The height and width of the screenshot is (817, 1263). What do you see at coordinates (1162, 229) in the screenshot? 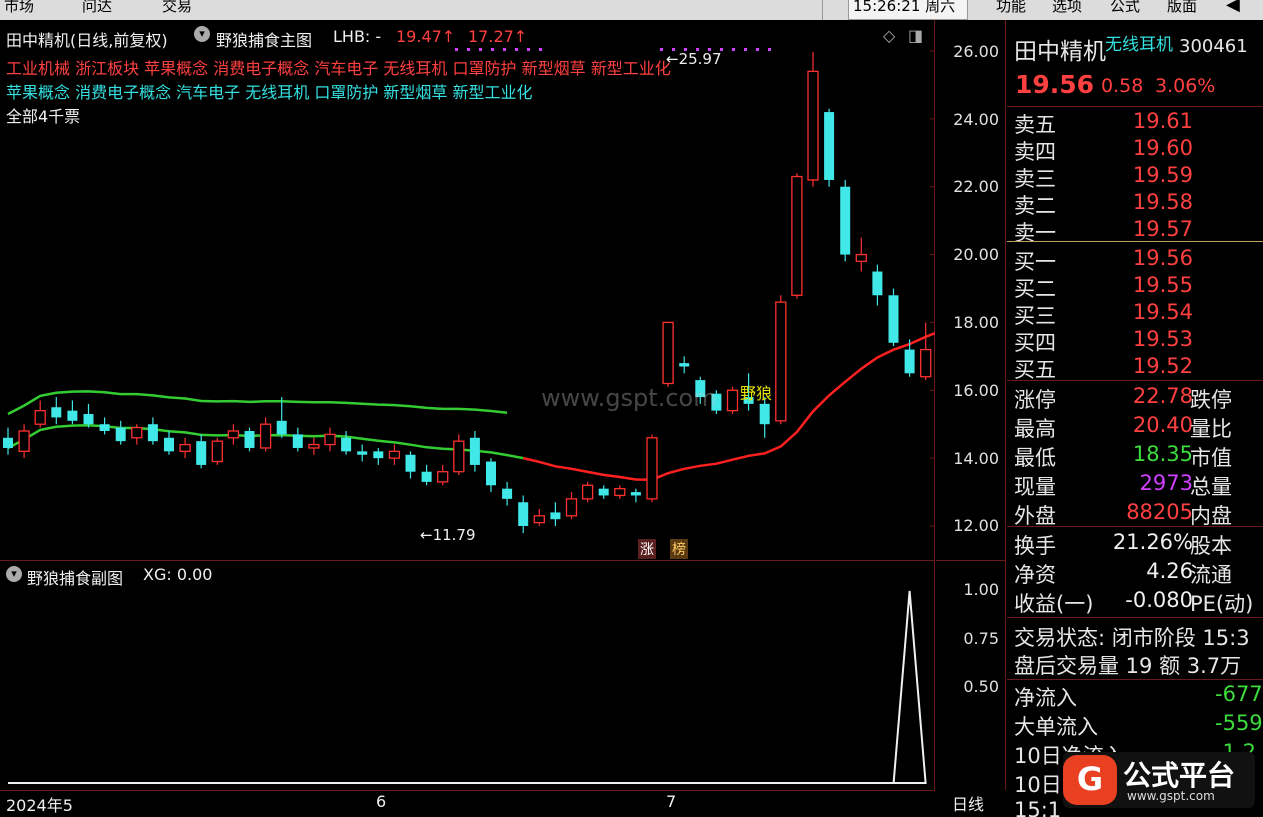
I see `row-value: 19.57` at bounding box center [1162, 229].